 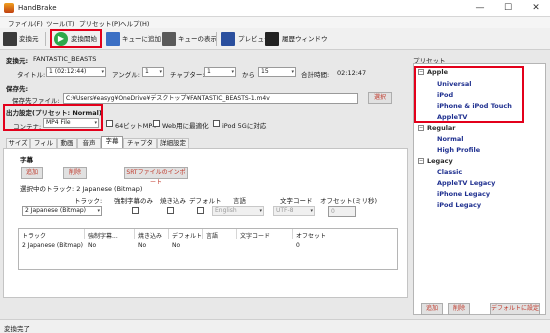 I want to click on collapse-legacy-icon: −, so click(x=421, y=161).